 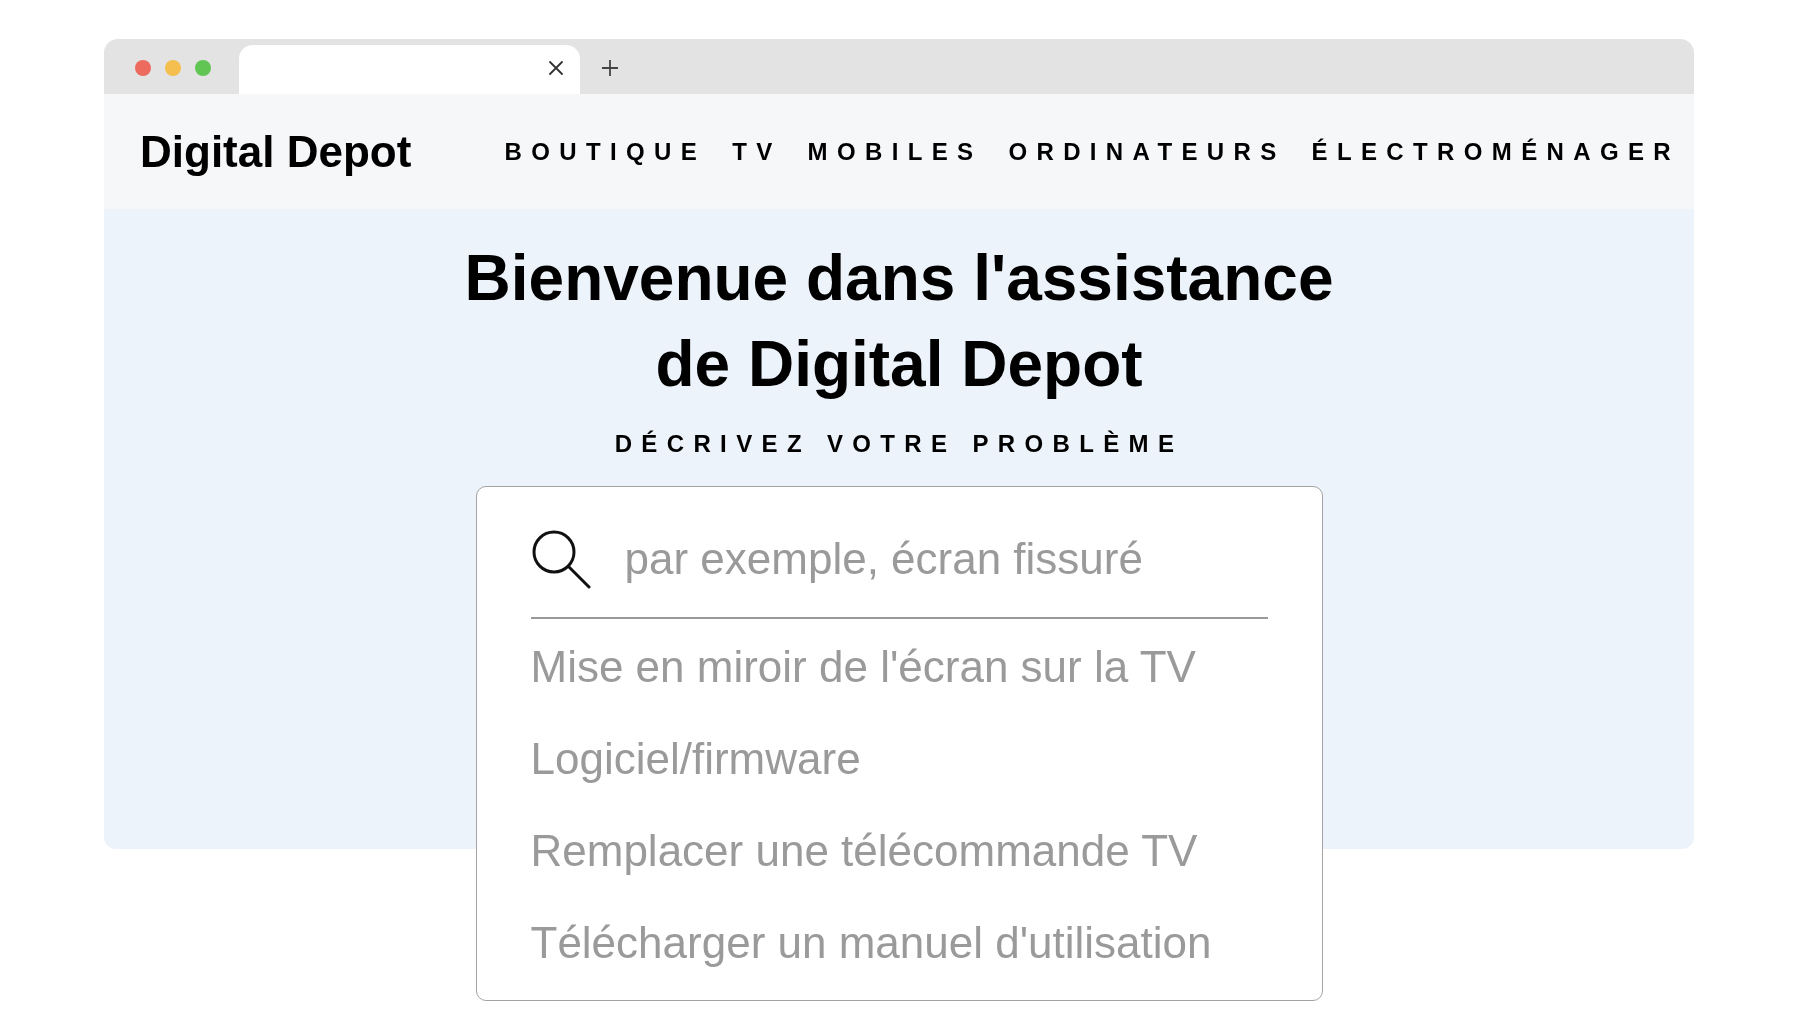 What do you see at coordinates (610, 67) in the screenshot?
I see `plus-icon` at bounding box center [610, 67].